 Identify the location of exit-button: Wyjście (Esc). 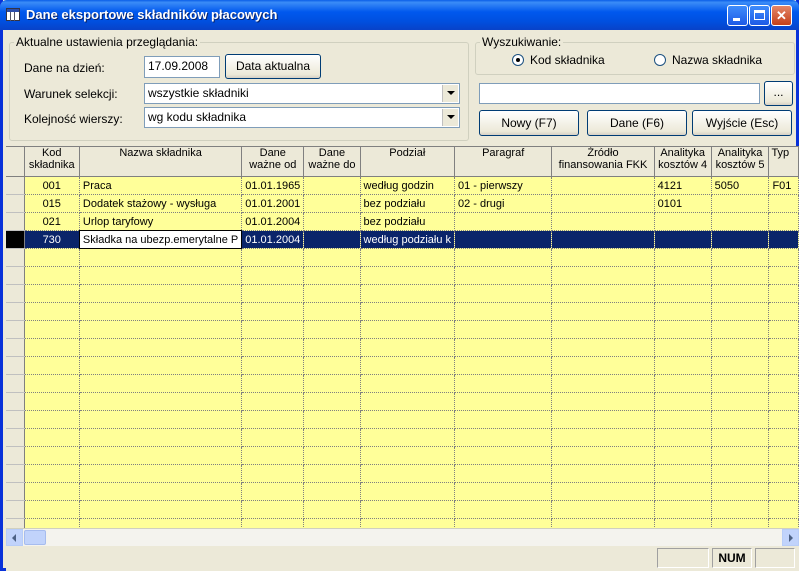
(742, 123).